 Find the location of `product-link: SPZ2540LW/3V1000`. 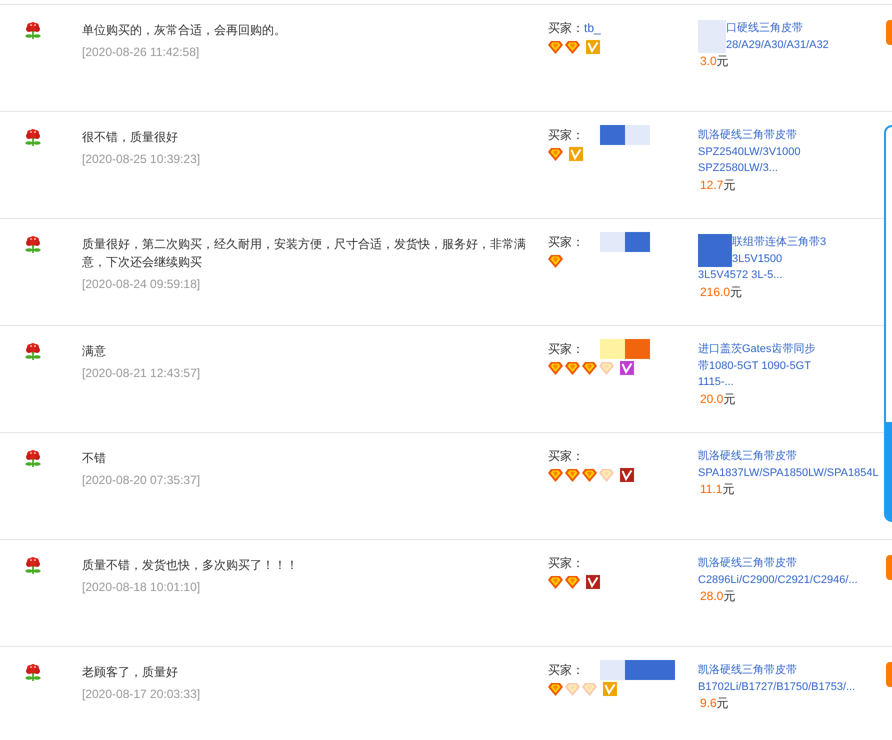

product-link: SPZ2540LW/3V1000 is located at coordinates (749, 152).